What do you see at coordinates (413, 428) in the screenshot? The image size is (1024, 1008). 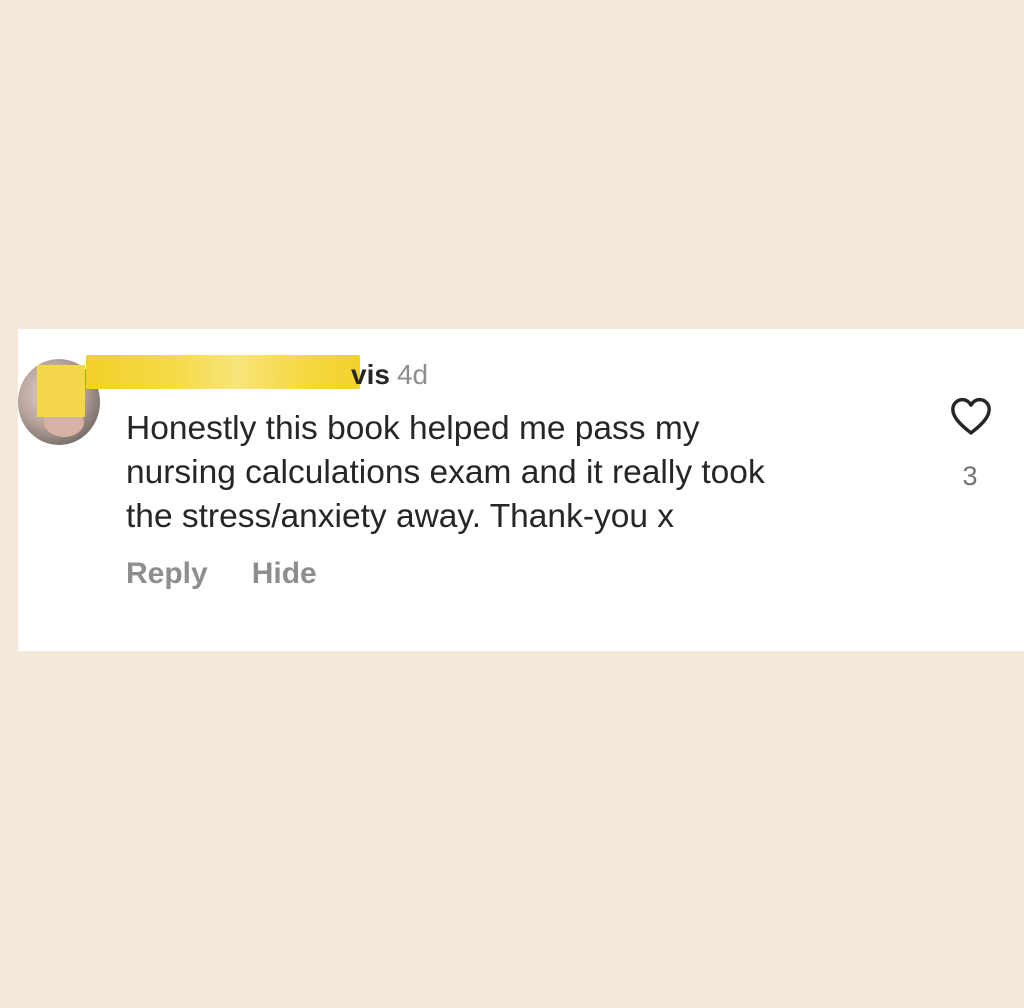 I see `comment-text-line: Honestly this book helped me pass my` at bounding box center [413, 428].